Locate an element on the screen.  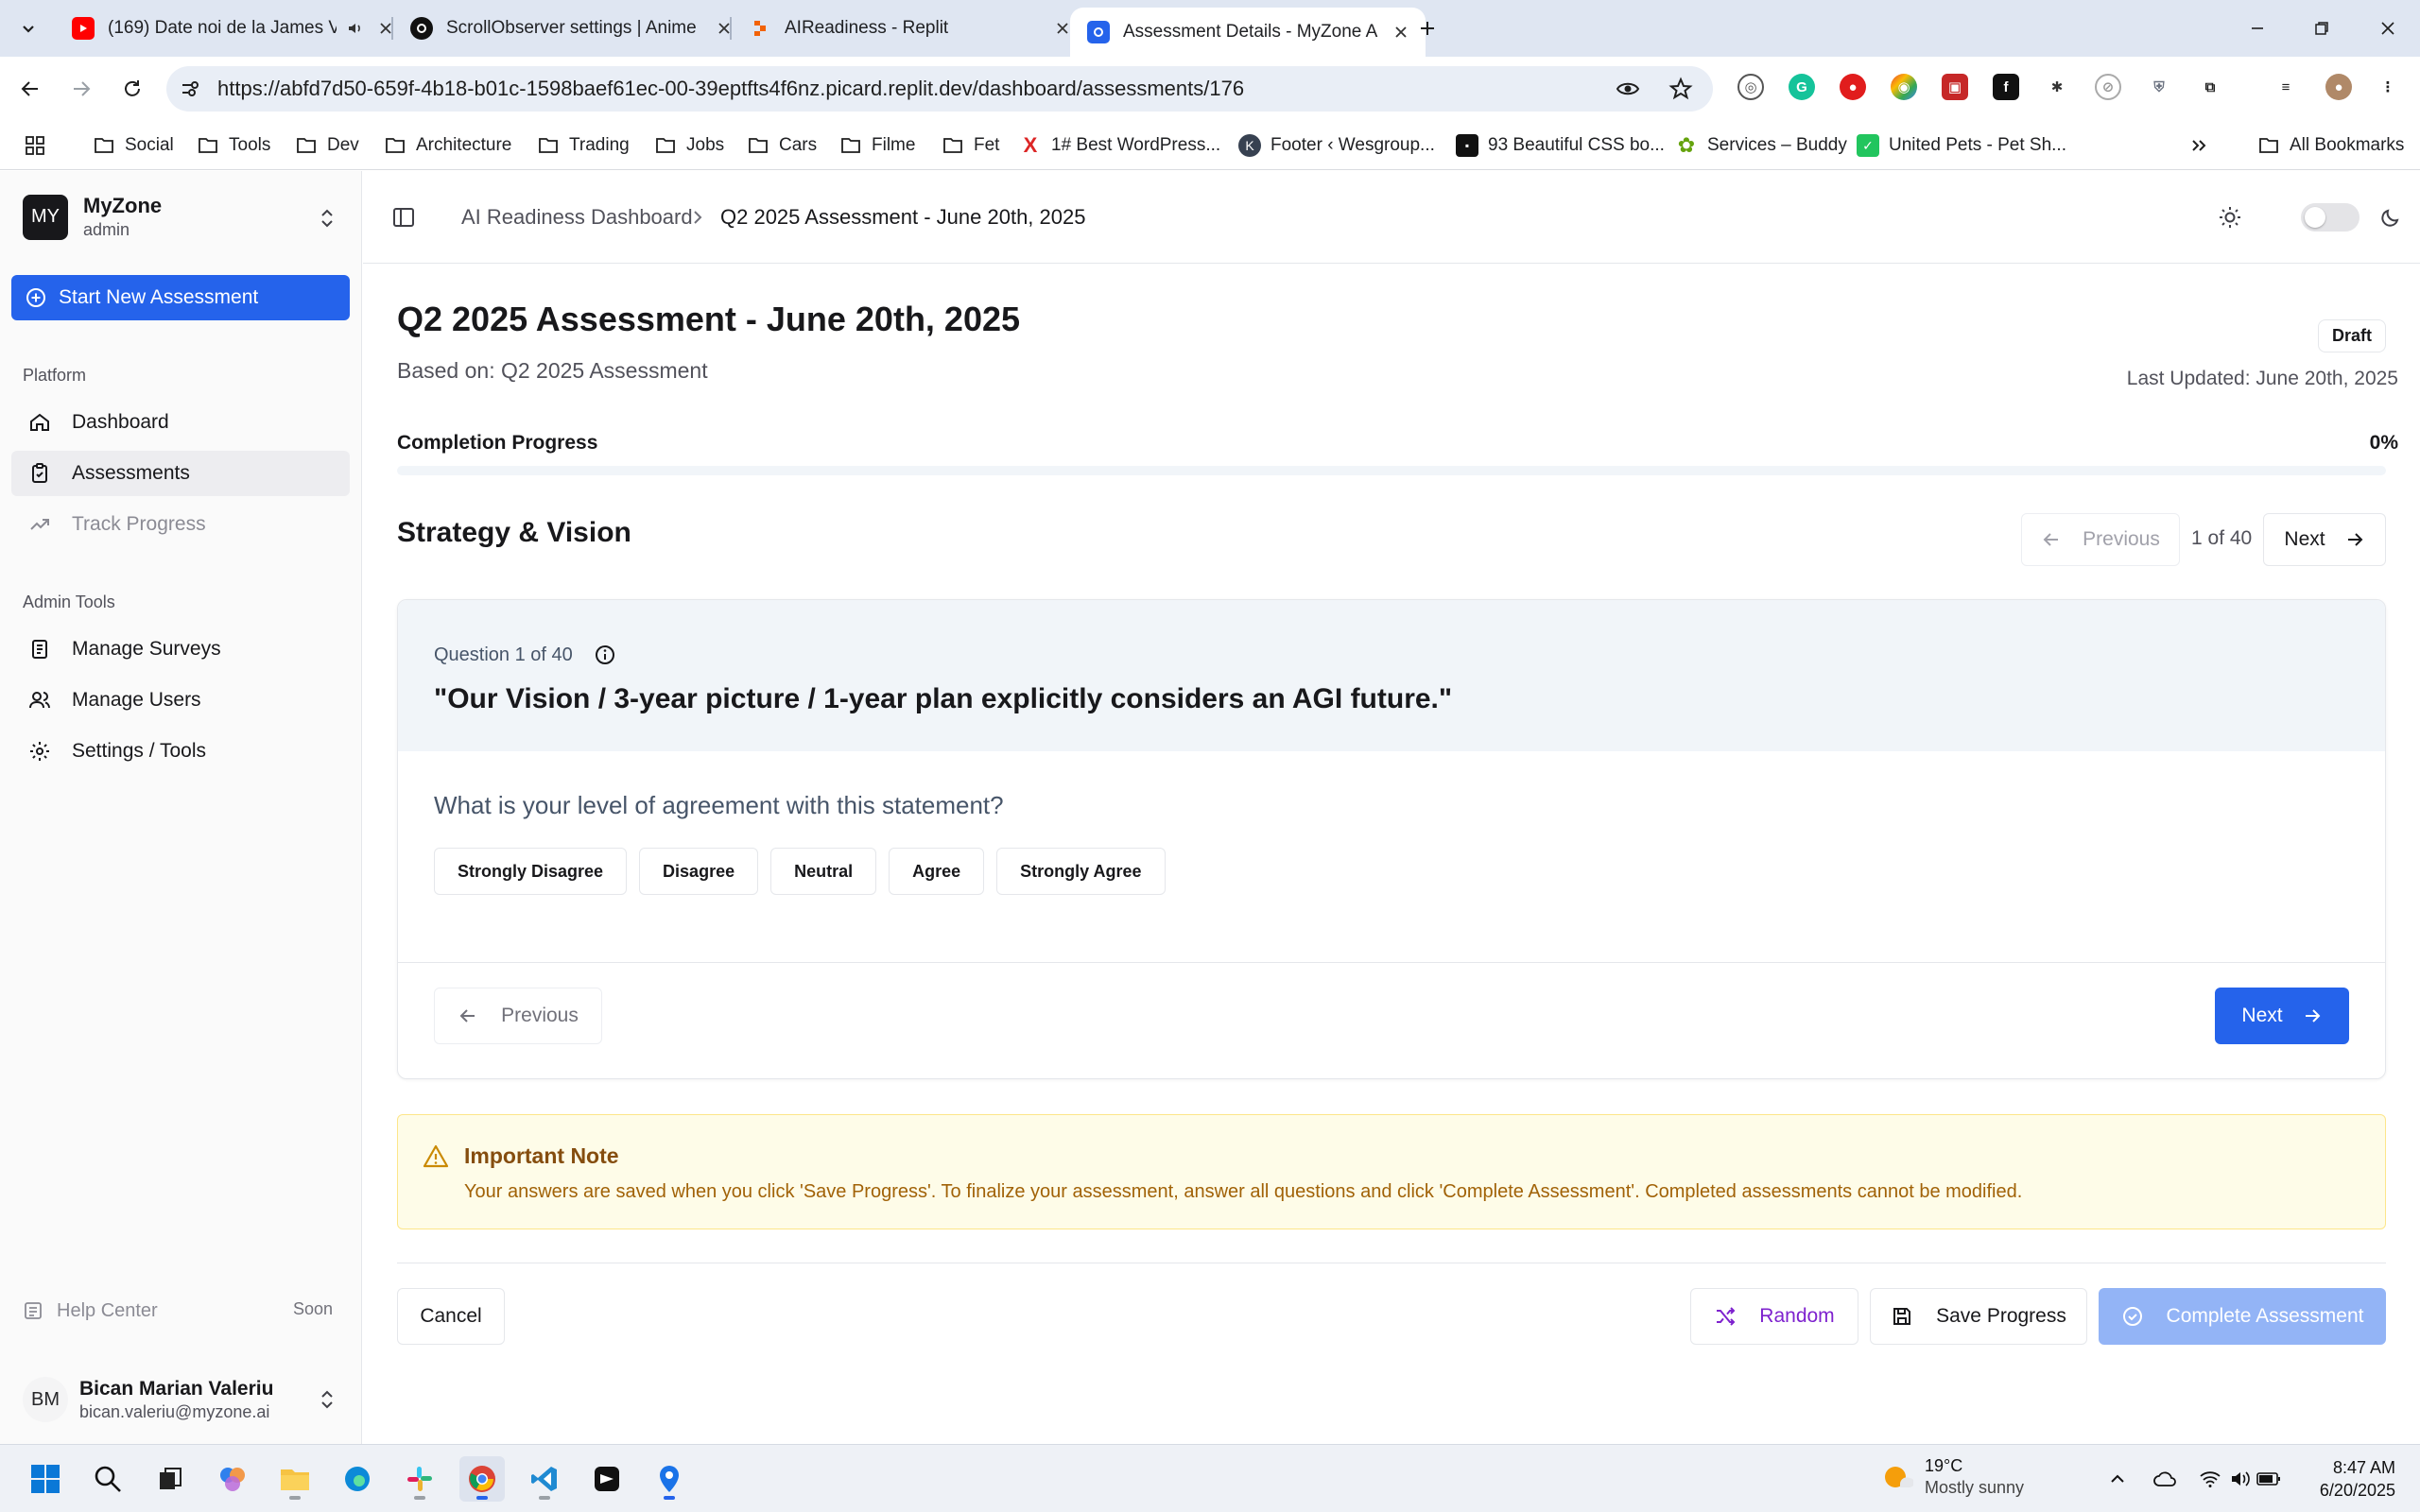
org-name: MyZone is located at coordinates (123, 205).